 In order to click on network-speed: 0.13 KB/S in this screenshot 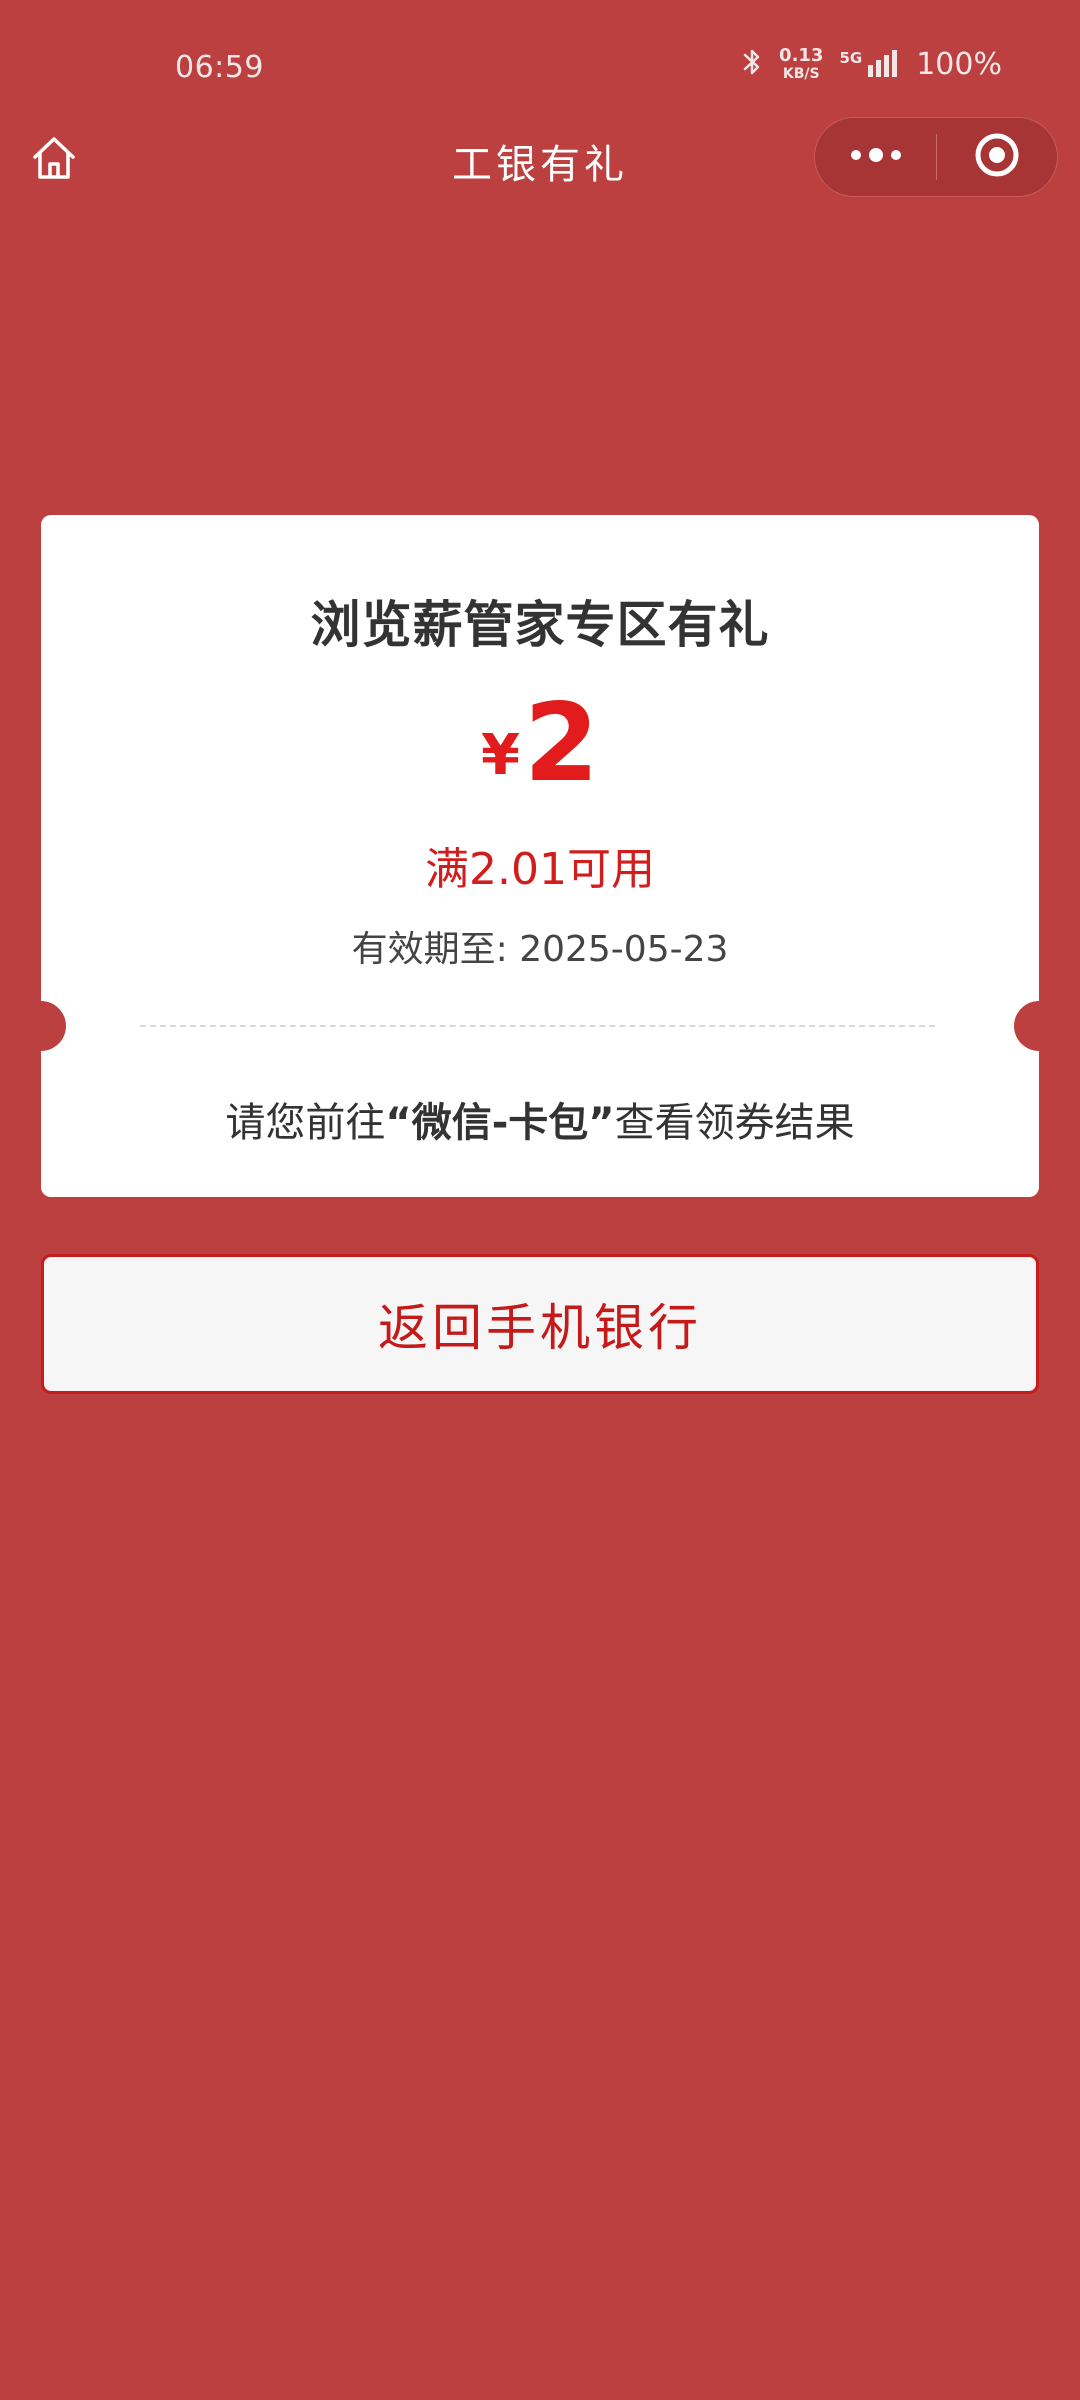, I will do `click(801, 63)`.